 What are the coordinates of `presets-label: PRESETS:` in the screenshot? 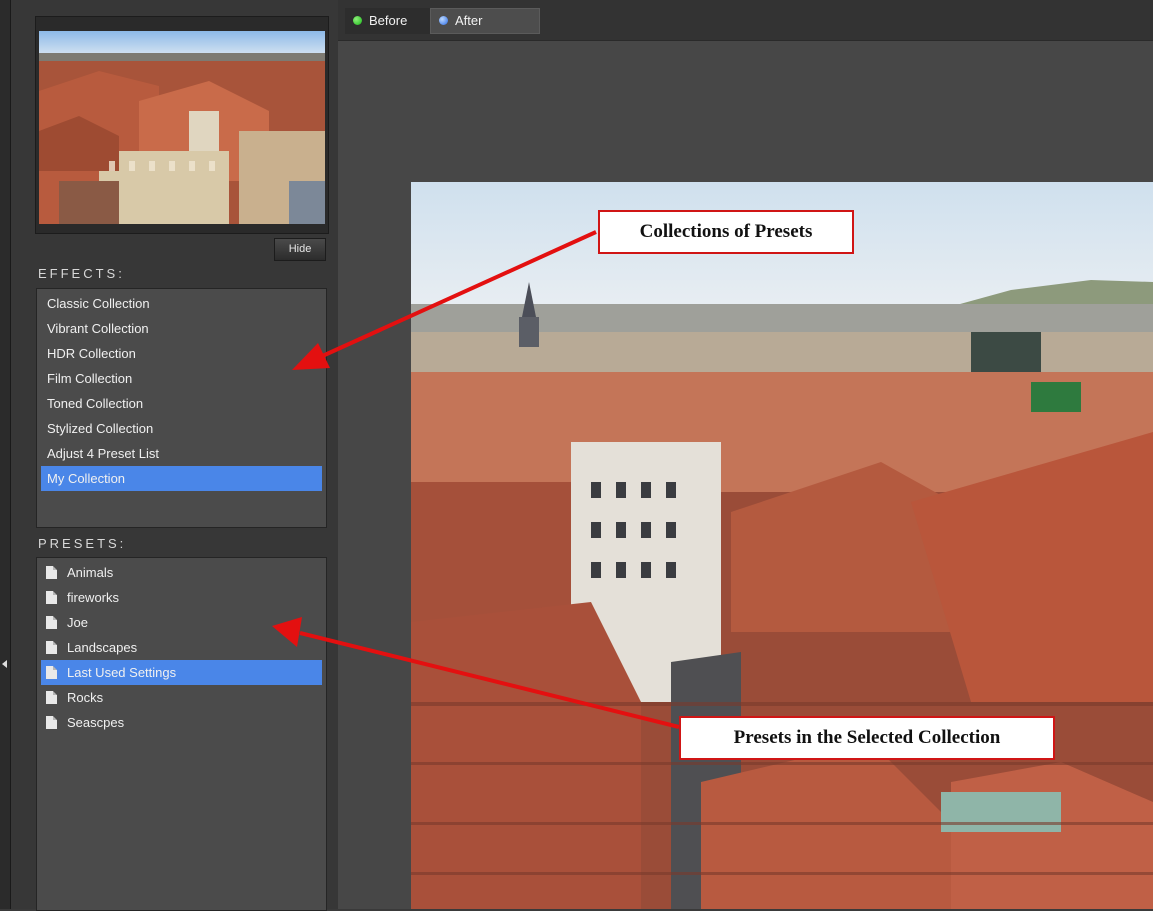 It's located at (82, 543).